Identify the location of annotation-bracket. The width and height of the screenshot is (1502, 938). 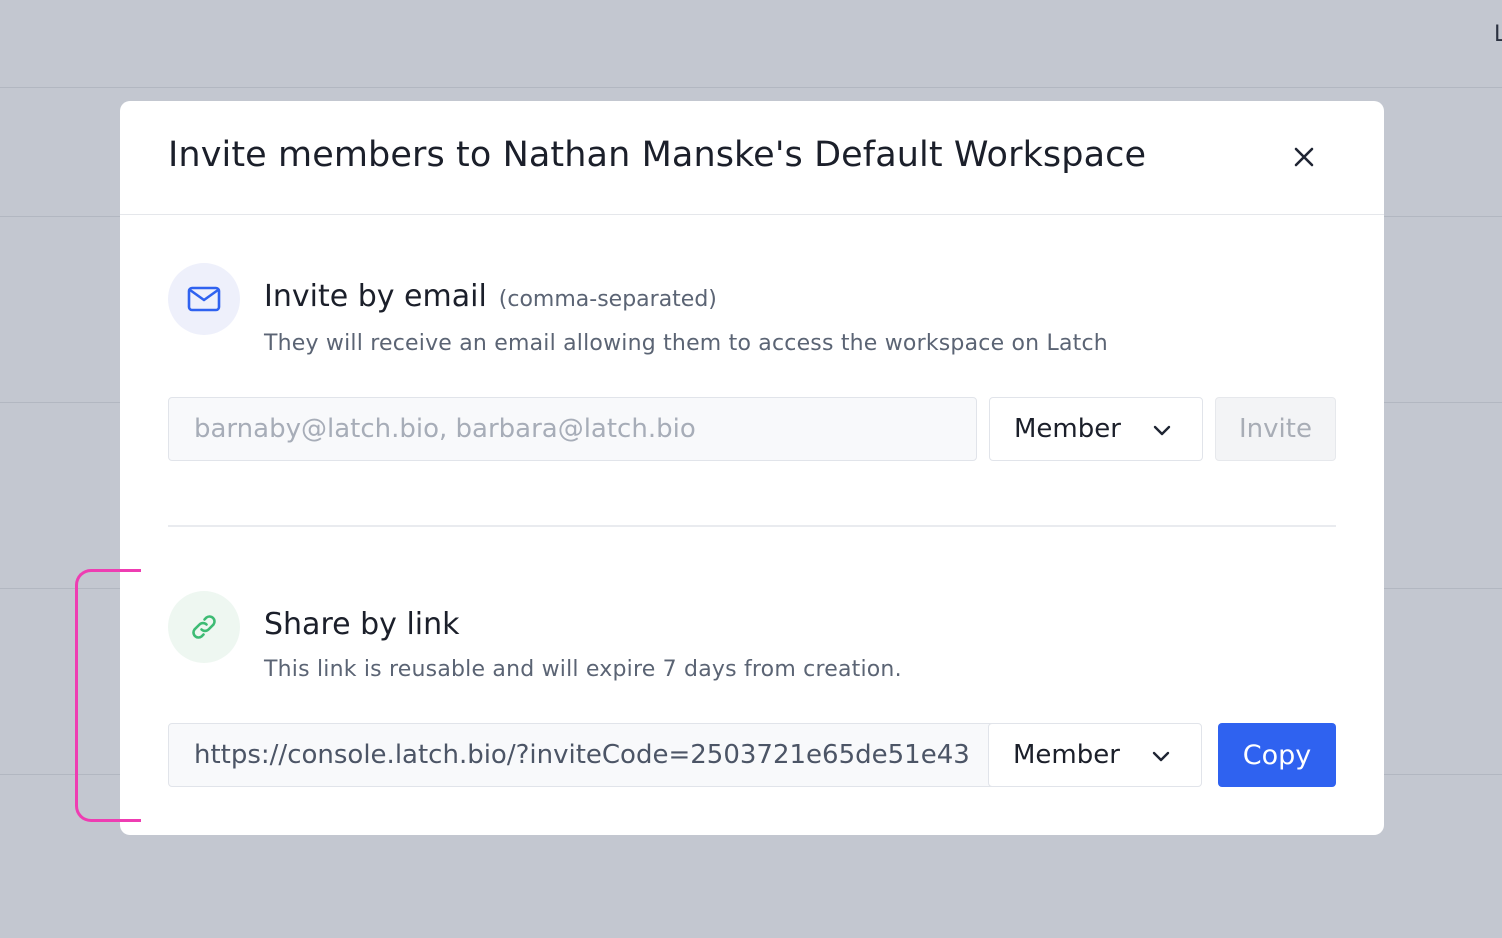
(108, 695).